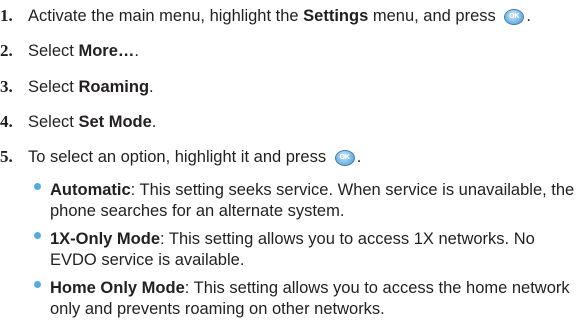 The height and width of the screenshot is (330, 586). Describe the element at coordinates (90, 190) in the screenshot. I see `option-title: Automatic` at that location.